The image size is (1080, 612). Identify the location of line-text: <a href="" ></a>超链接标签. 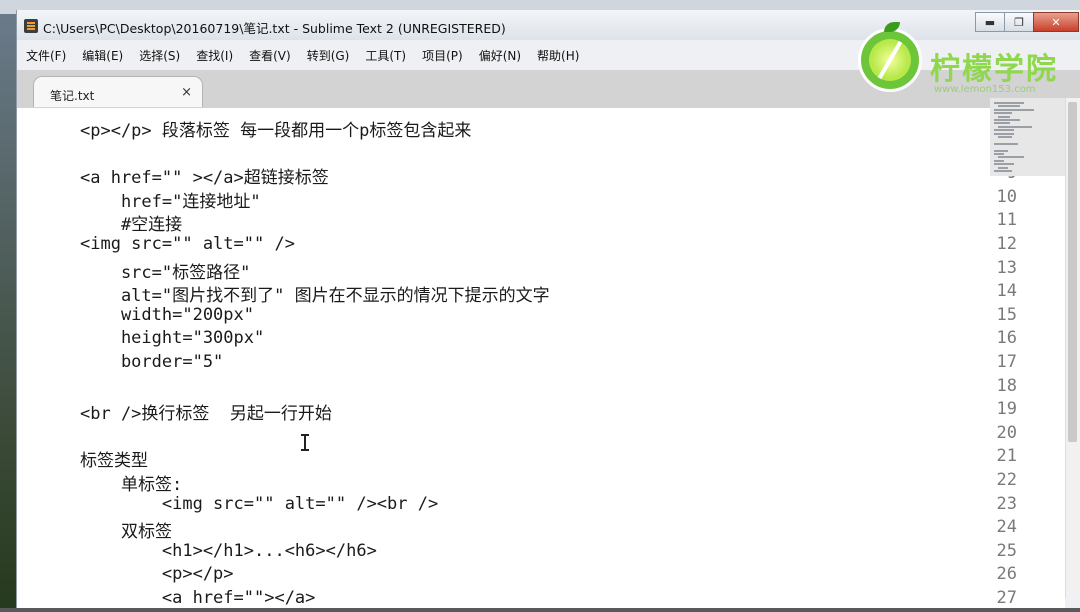
(204, 178).